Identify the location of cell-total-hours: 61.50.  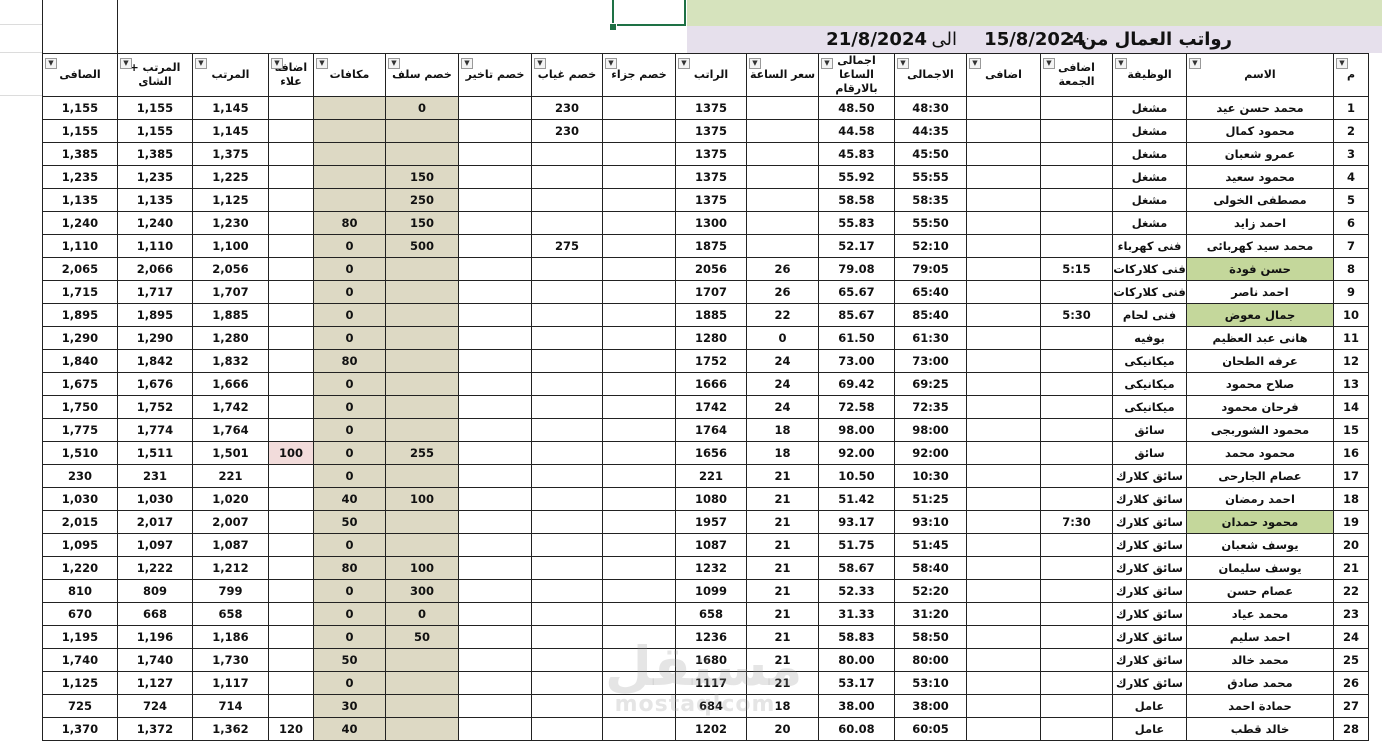
(856, 338).